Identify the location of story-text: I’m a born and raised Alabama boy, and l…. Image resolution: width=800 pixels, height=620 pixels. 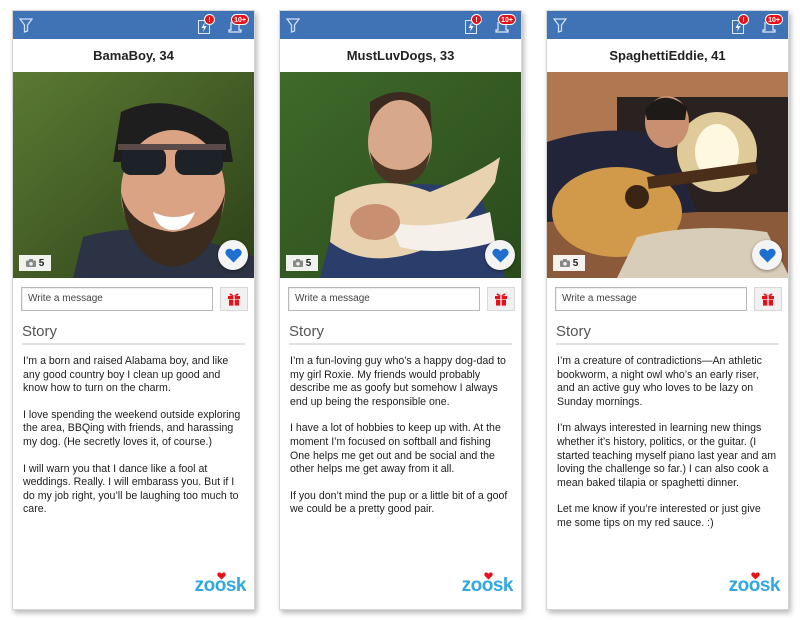
(133, 431).